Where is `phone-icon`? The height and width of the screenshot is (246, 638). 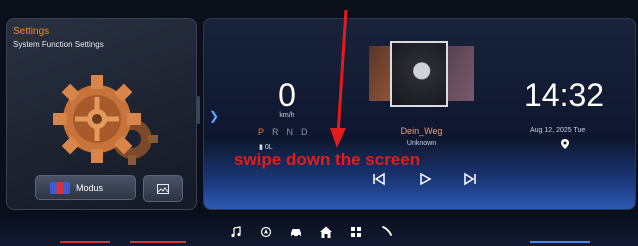 phone-icon is located at coordinates (385, 231).